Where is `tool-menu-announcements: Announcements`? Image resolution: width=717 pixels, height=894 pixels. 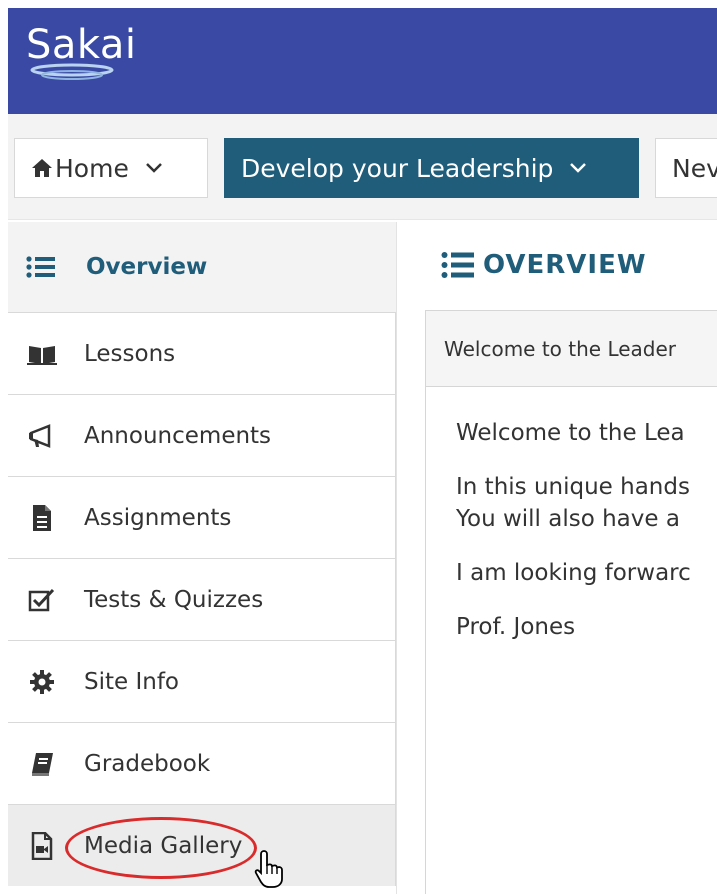
tool-menu-announcements: Announcements is located at coordinates (201, 435).